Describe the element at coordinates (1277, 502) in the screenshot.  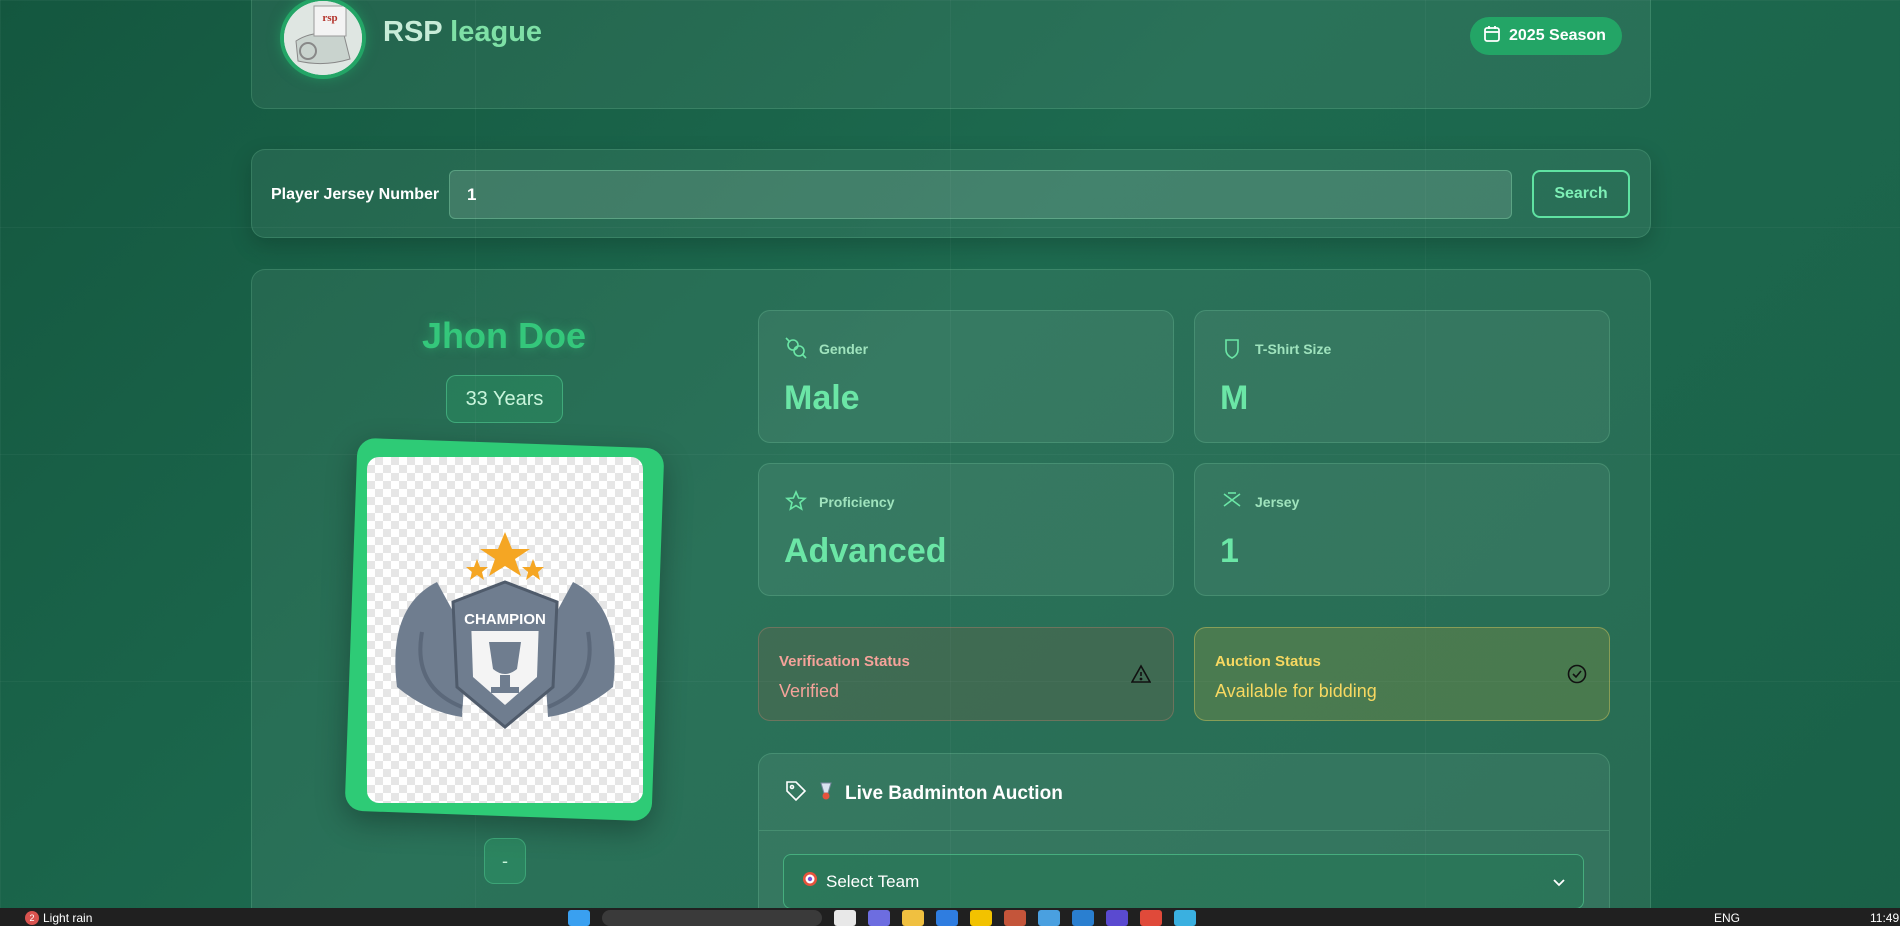
I see `jersey-label: Jersey` at that location.